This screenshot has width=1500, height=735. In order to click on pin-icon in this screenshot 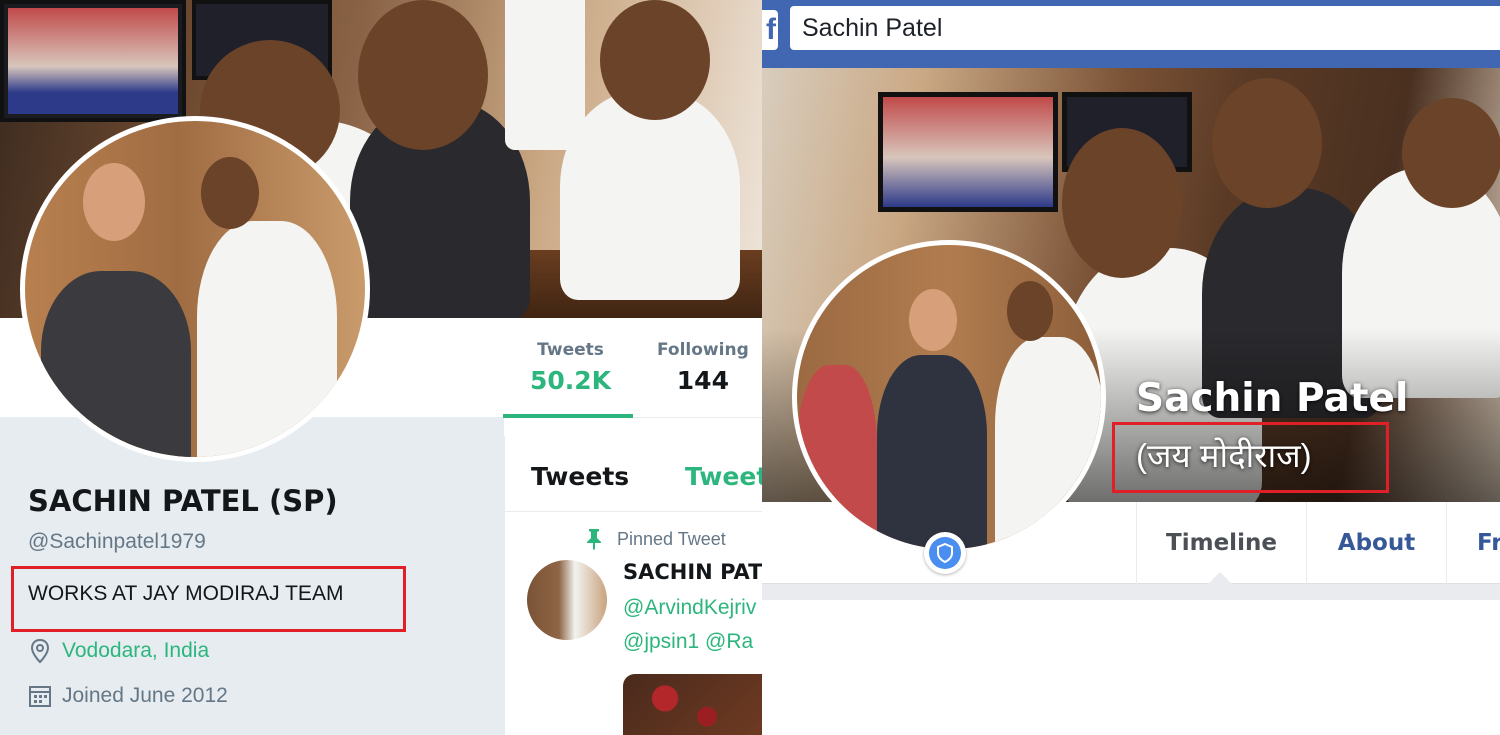, I will do `click(594, 539)`.